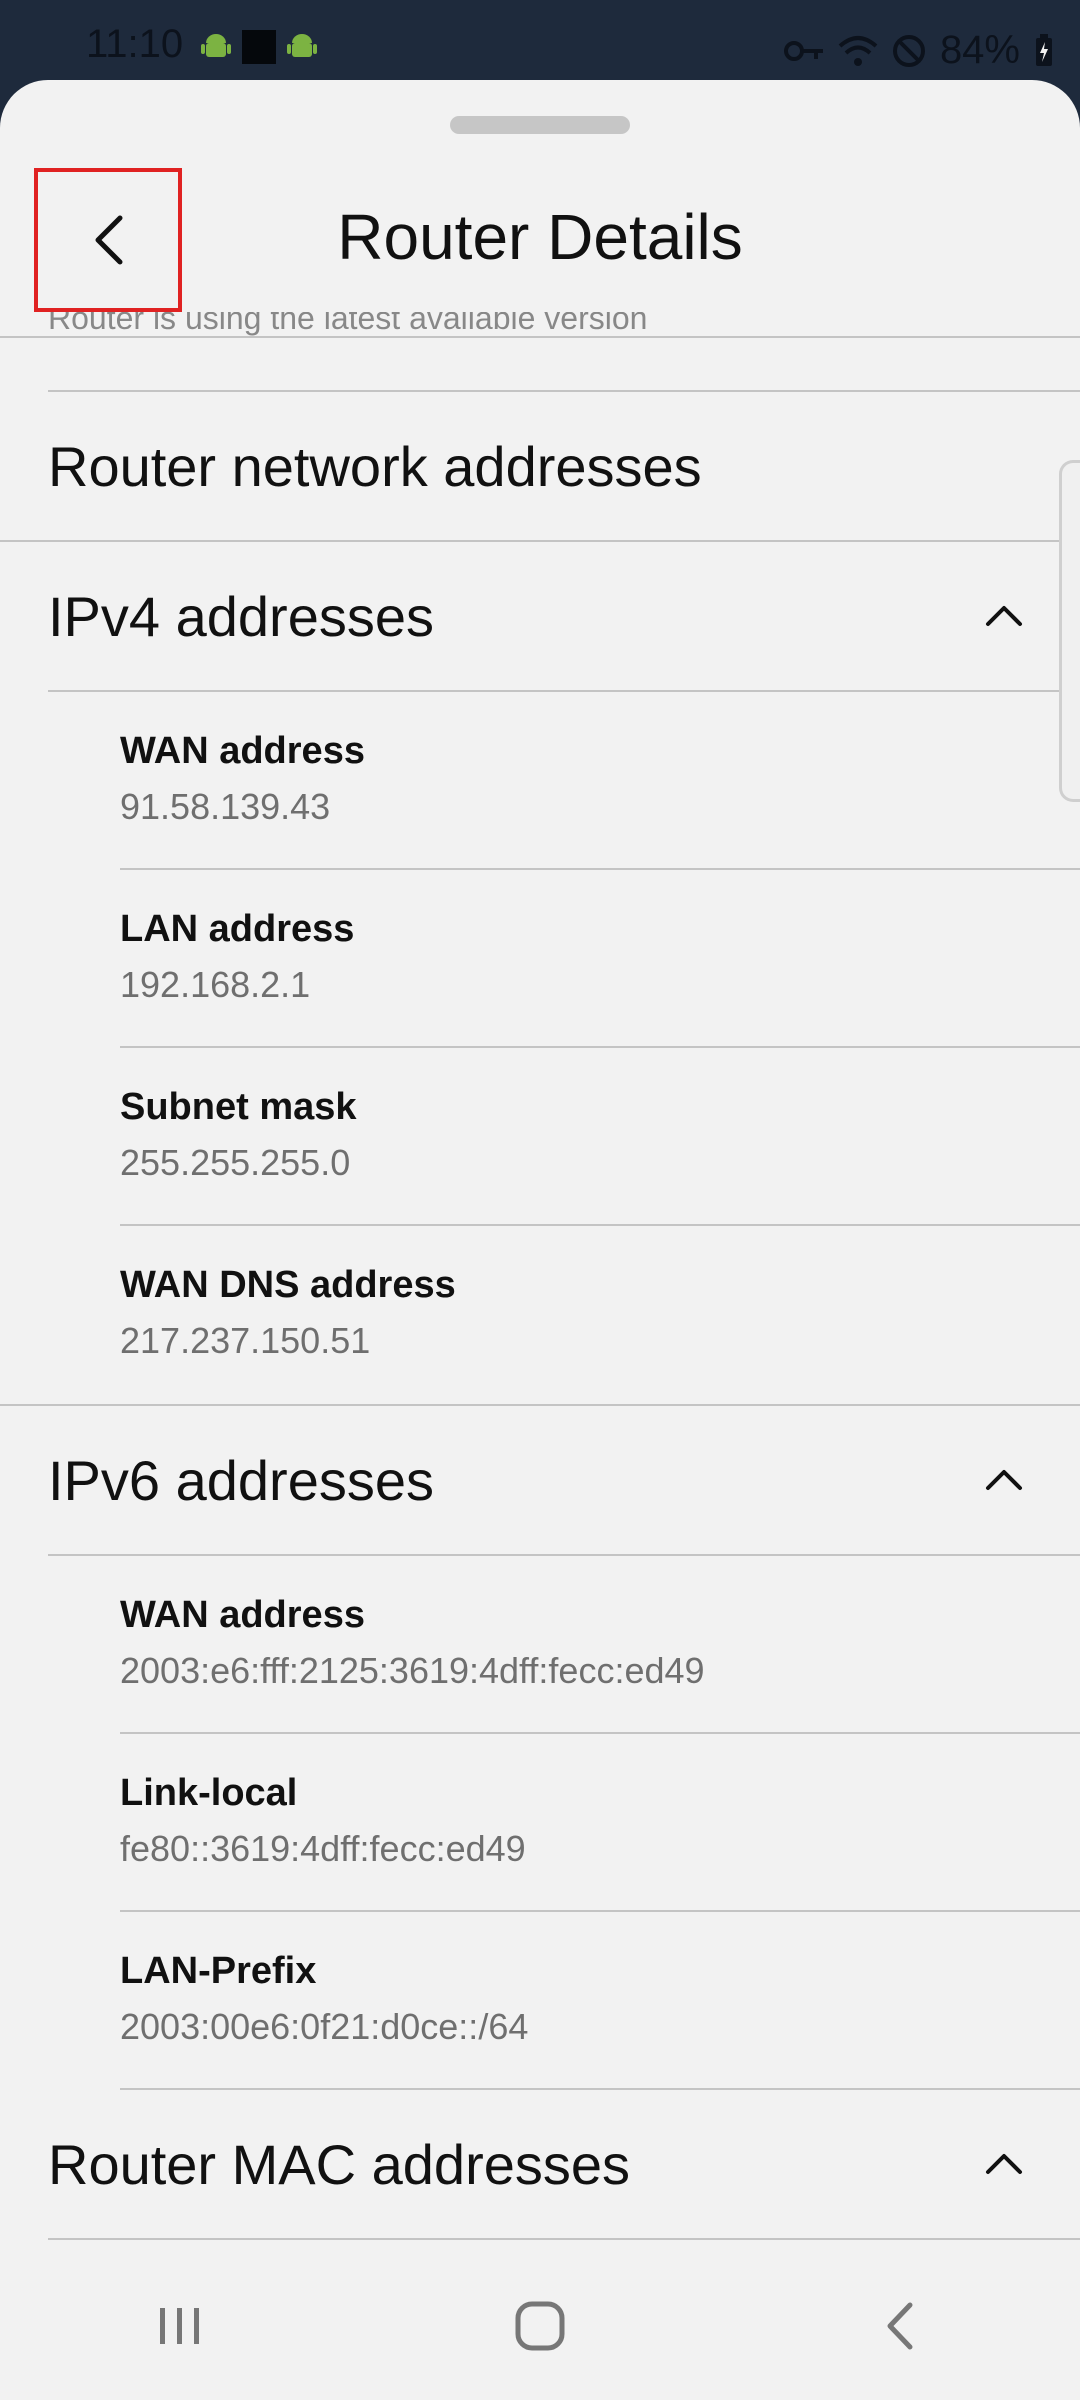 The height and width of the screenshot is (2400, 1080). Describe the element at coordinates (241, 616) in the screenshot. I see `section-title: IPv4 addresses` at that location.